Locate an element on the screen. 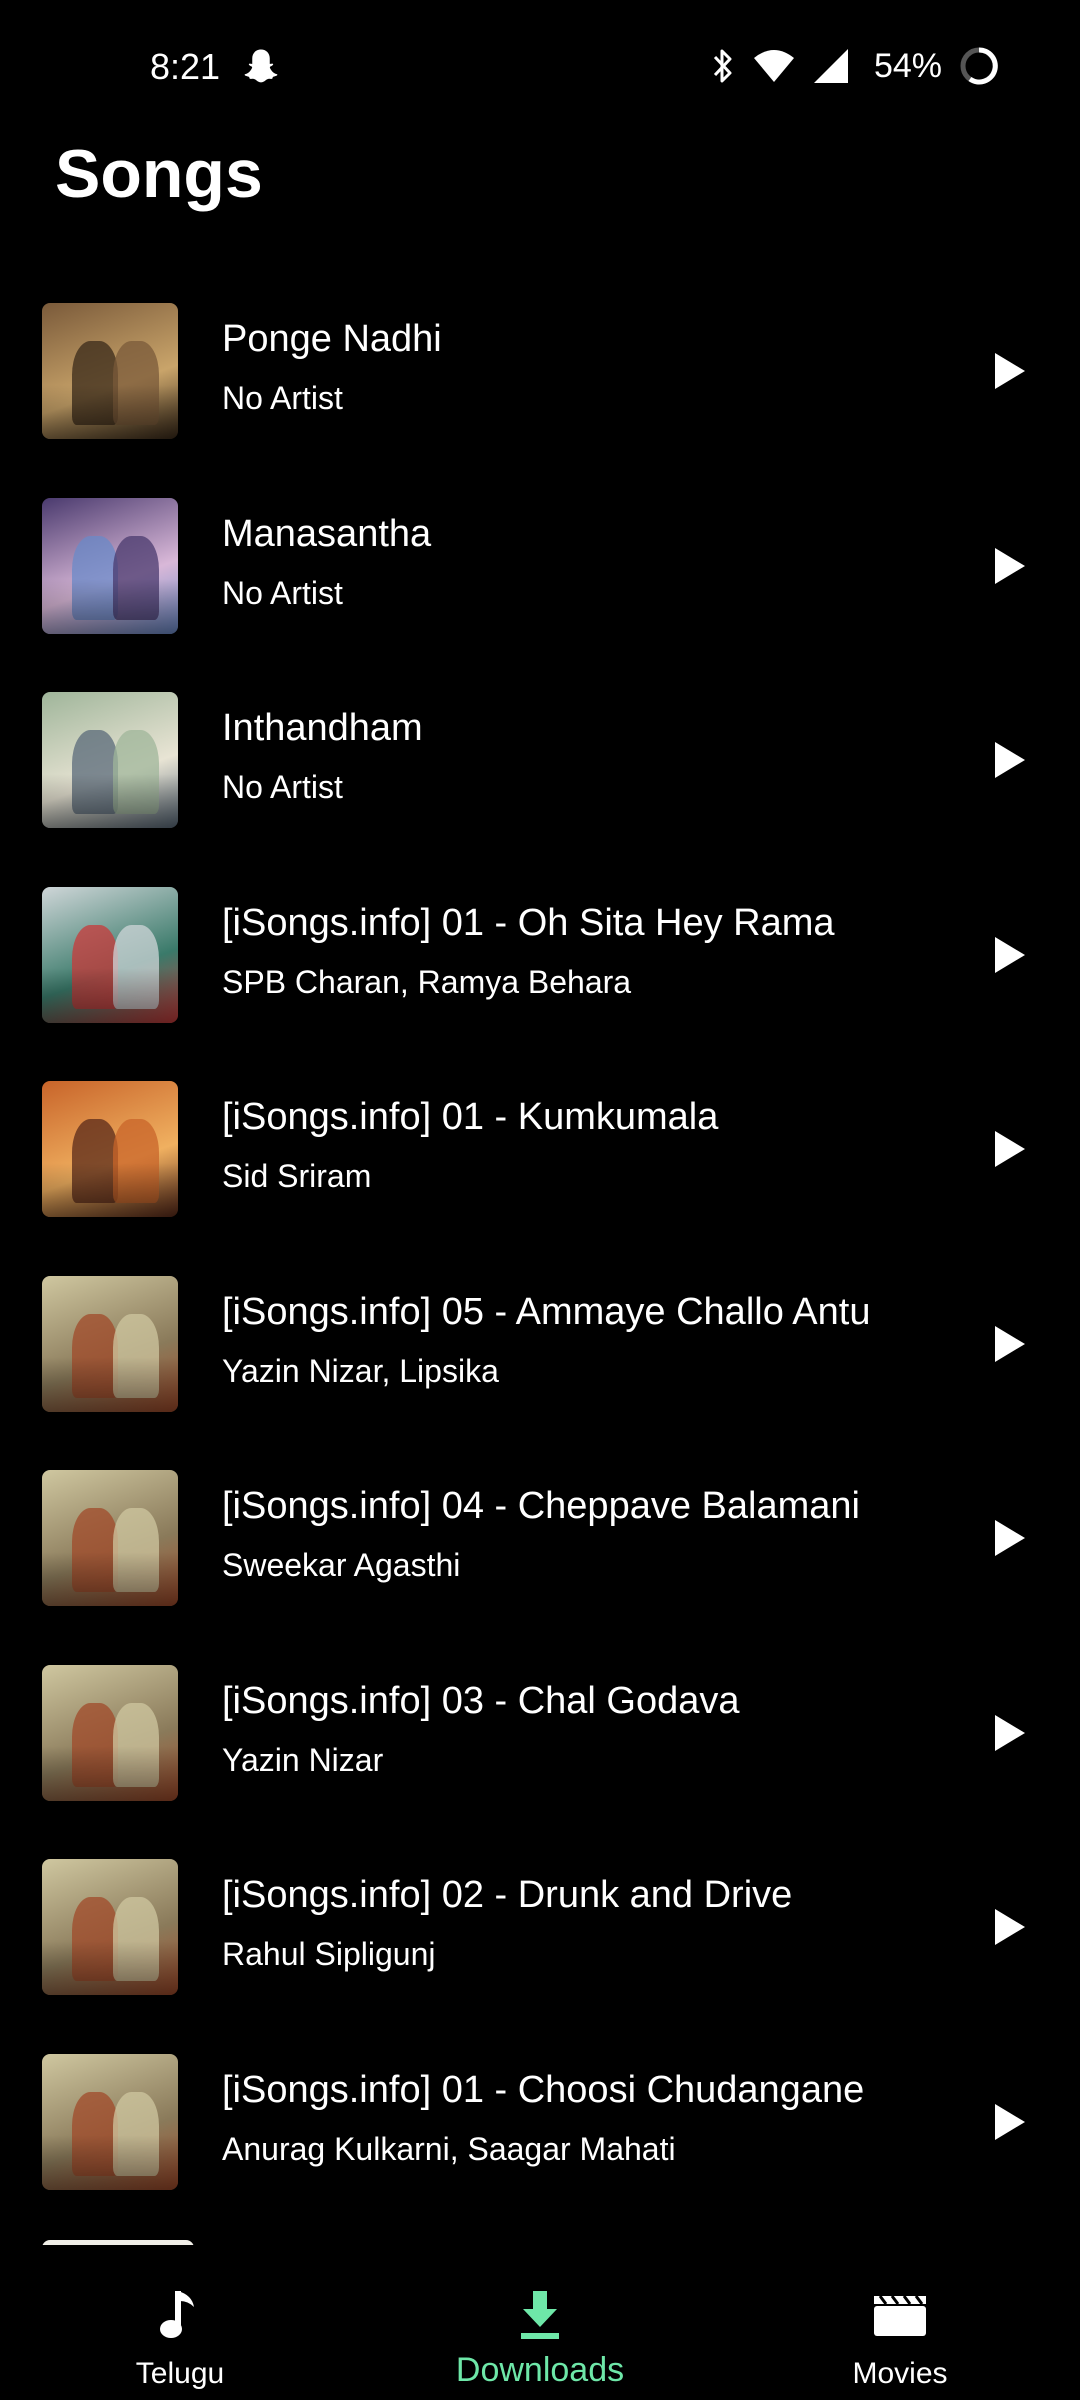 The width and height of the screenshot is (1080, 2400). song-title: [iSongs.info] 01 - Oh Sita Hey Rama is located at coordinates (528, 922).